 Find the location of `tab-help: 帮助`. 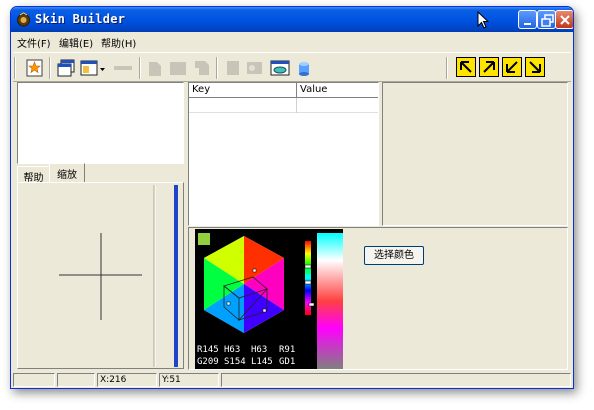

tab-help: 帮助 is located at coordinates (33, 175).